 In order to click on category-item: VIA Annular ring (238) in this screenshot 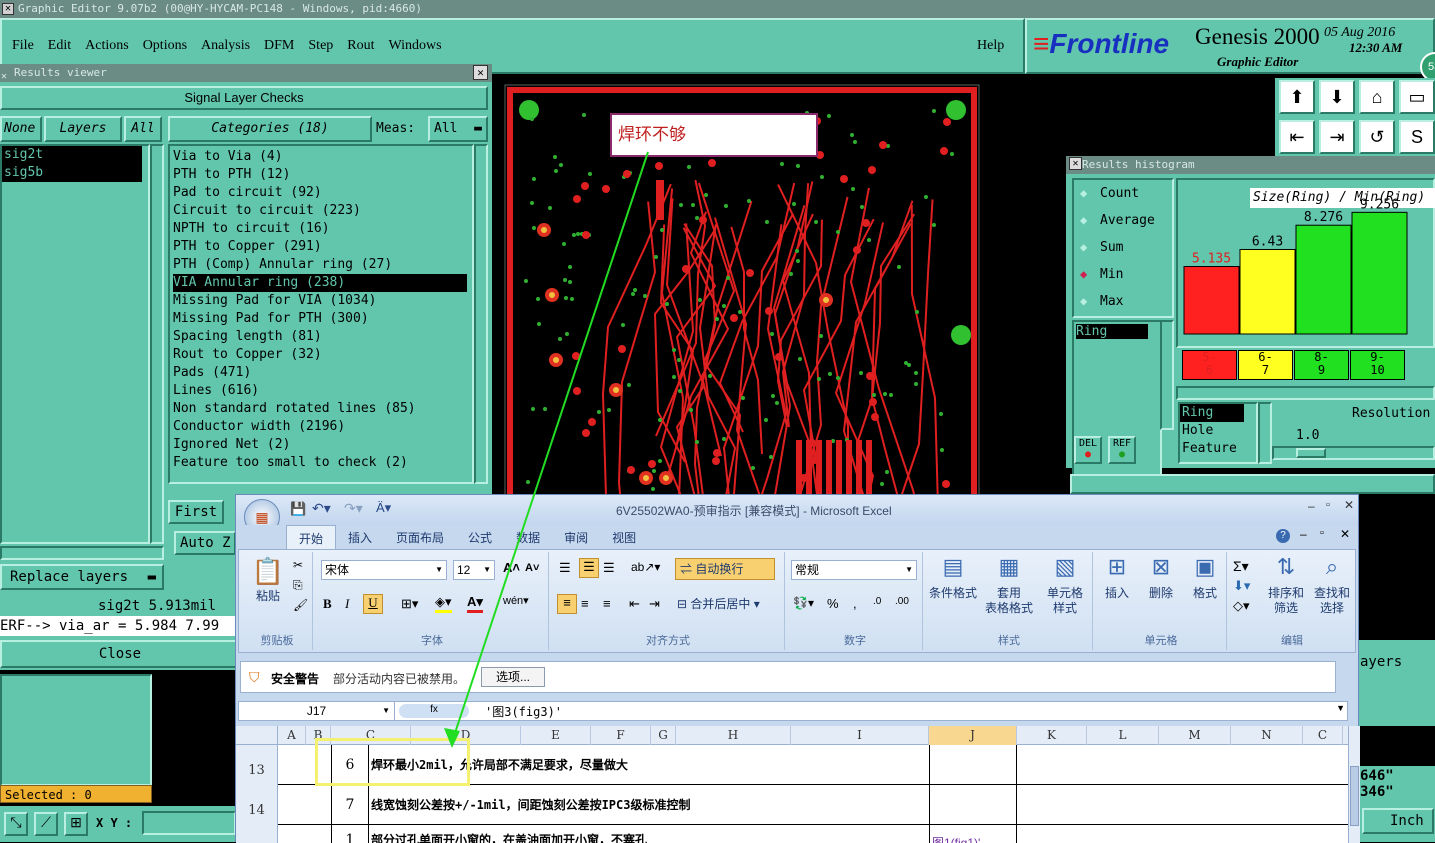, I will do `click(320, 283)`.